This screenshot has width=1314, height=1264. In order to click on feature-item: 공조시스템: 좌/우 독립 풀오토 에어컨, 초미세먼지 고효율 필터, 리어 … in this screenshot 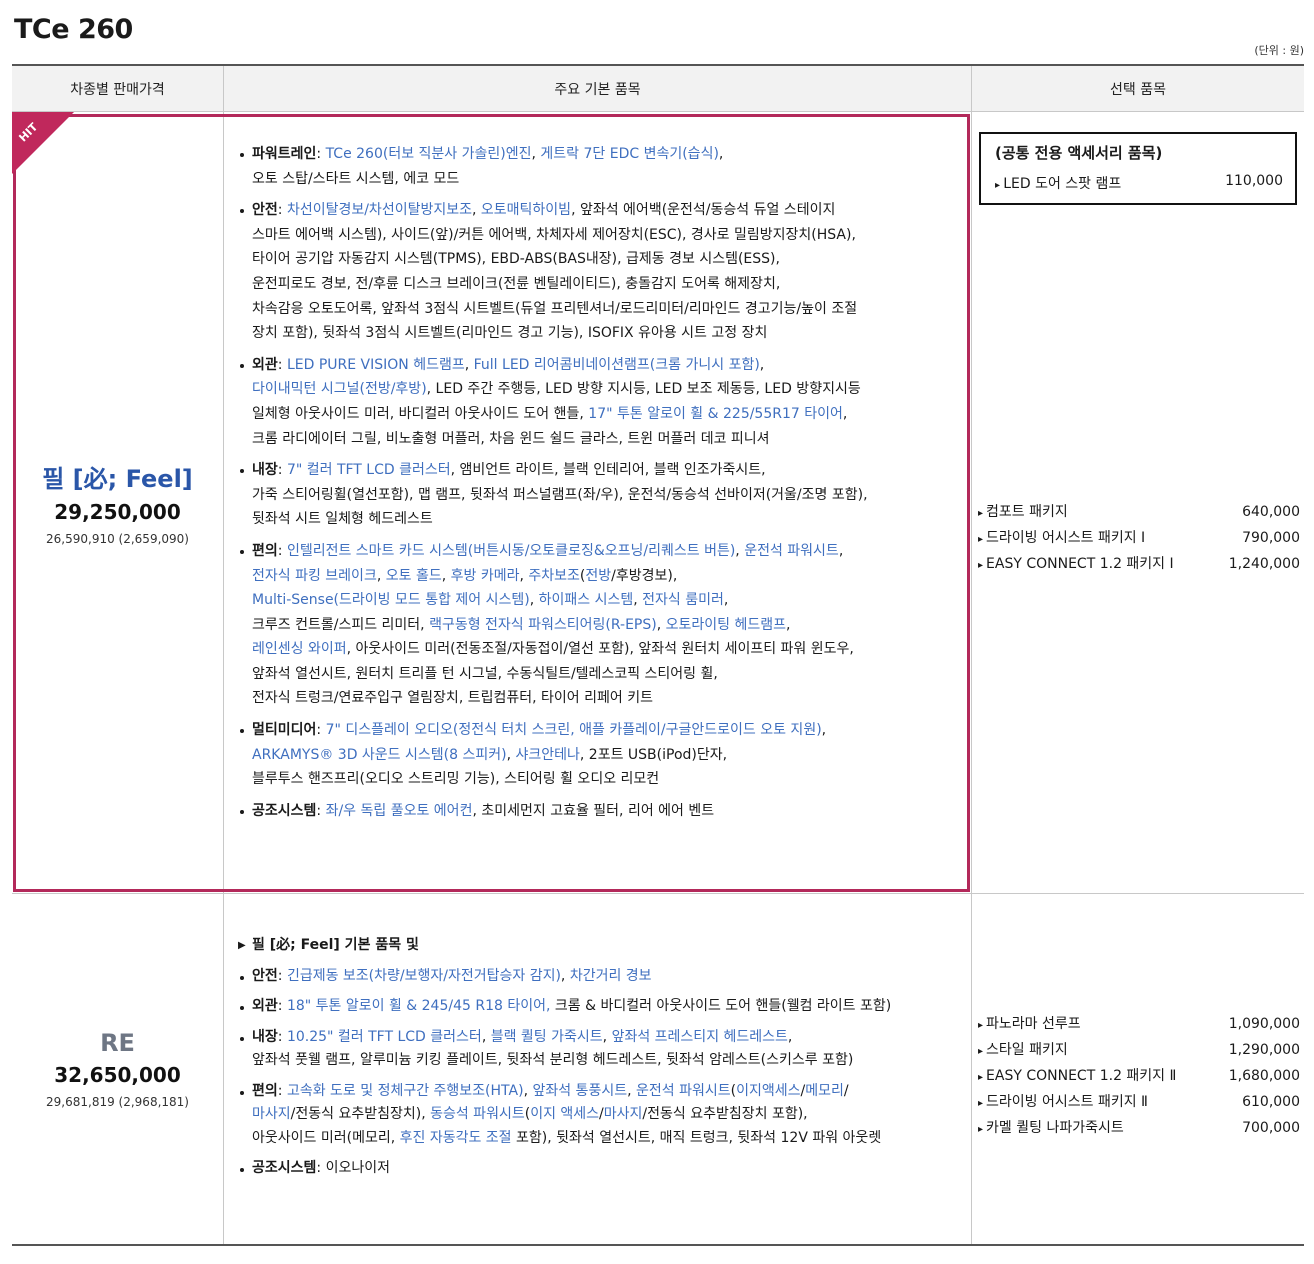, I will do `click(601, 811)`.